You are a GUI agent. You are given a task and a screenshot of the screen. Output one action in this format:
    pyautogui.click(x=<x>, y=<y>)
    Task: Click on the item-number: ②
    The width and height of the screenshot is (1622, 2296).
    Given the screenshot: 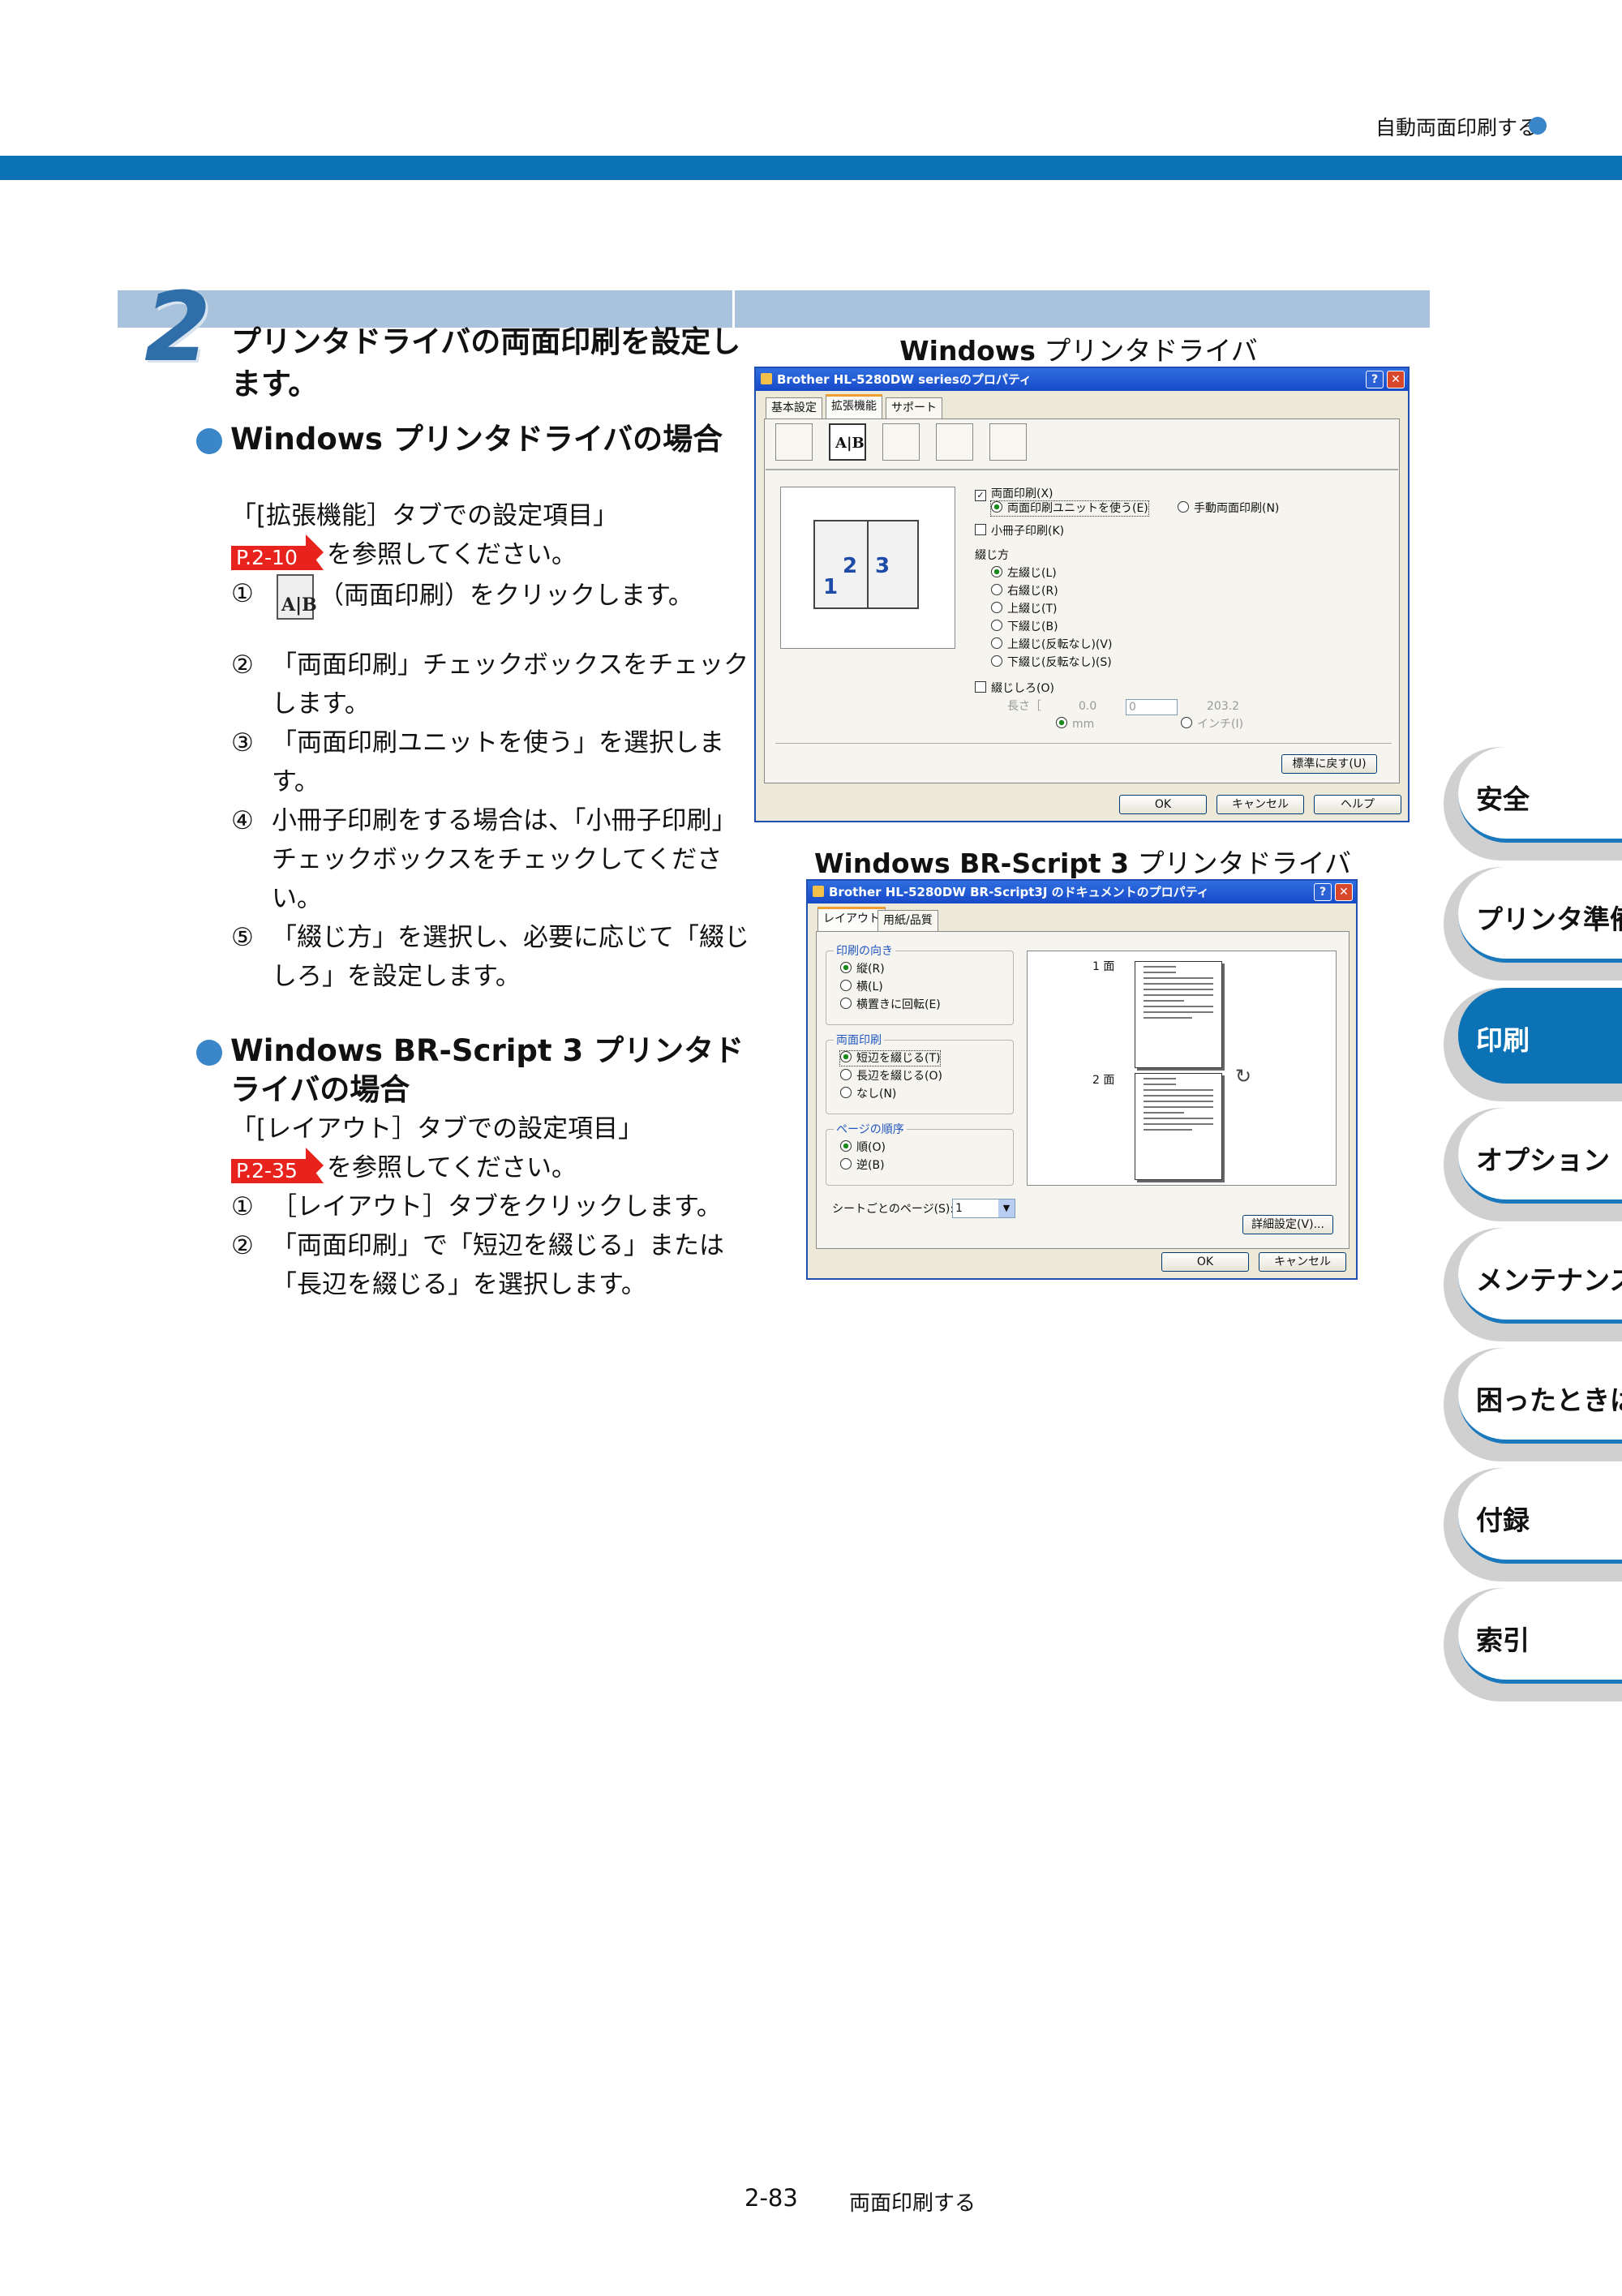 What is the action you would take?
    pyautogui.click(x=243, y=665)
    